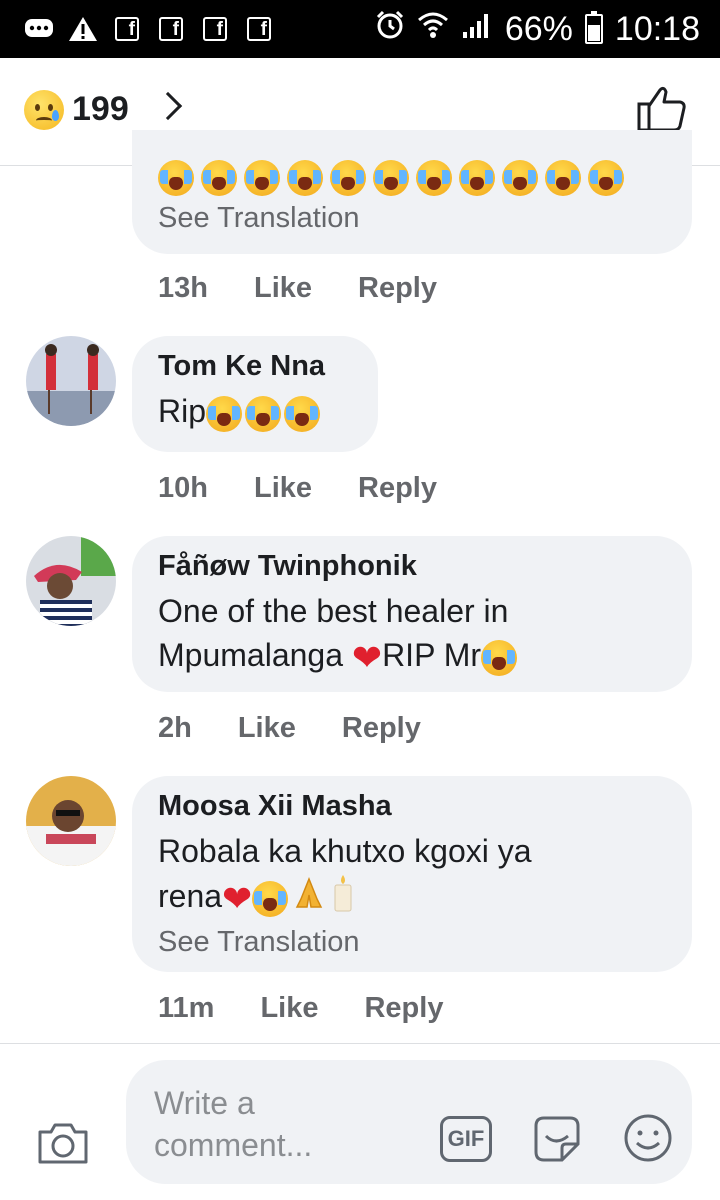 This screenshot has width=720, height=1200. I want to click on comment-text: Rip, so click(255, 411).